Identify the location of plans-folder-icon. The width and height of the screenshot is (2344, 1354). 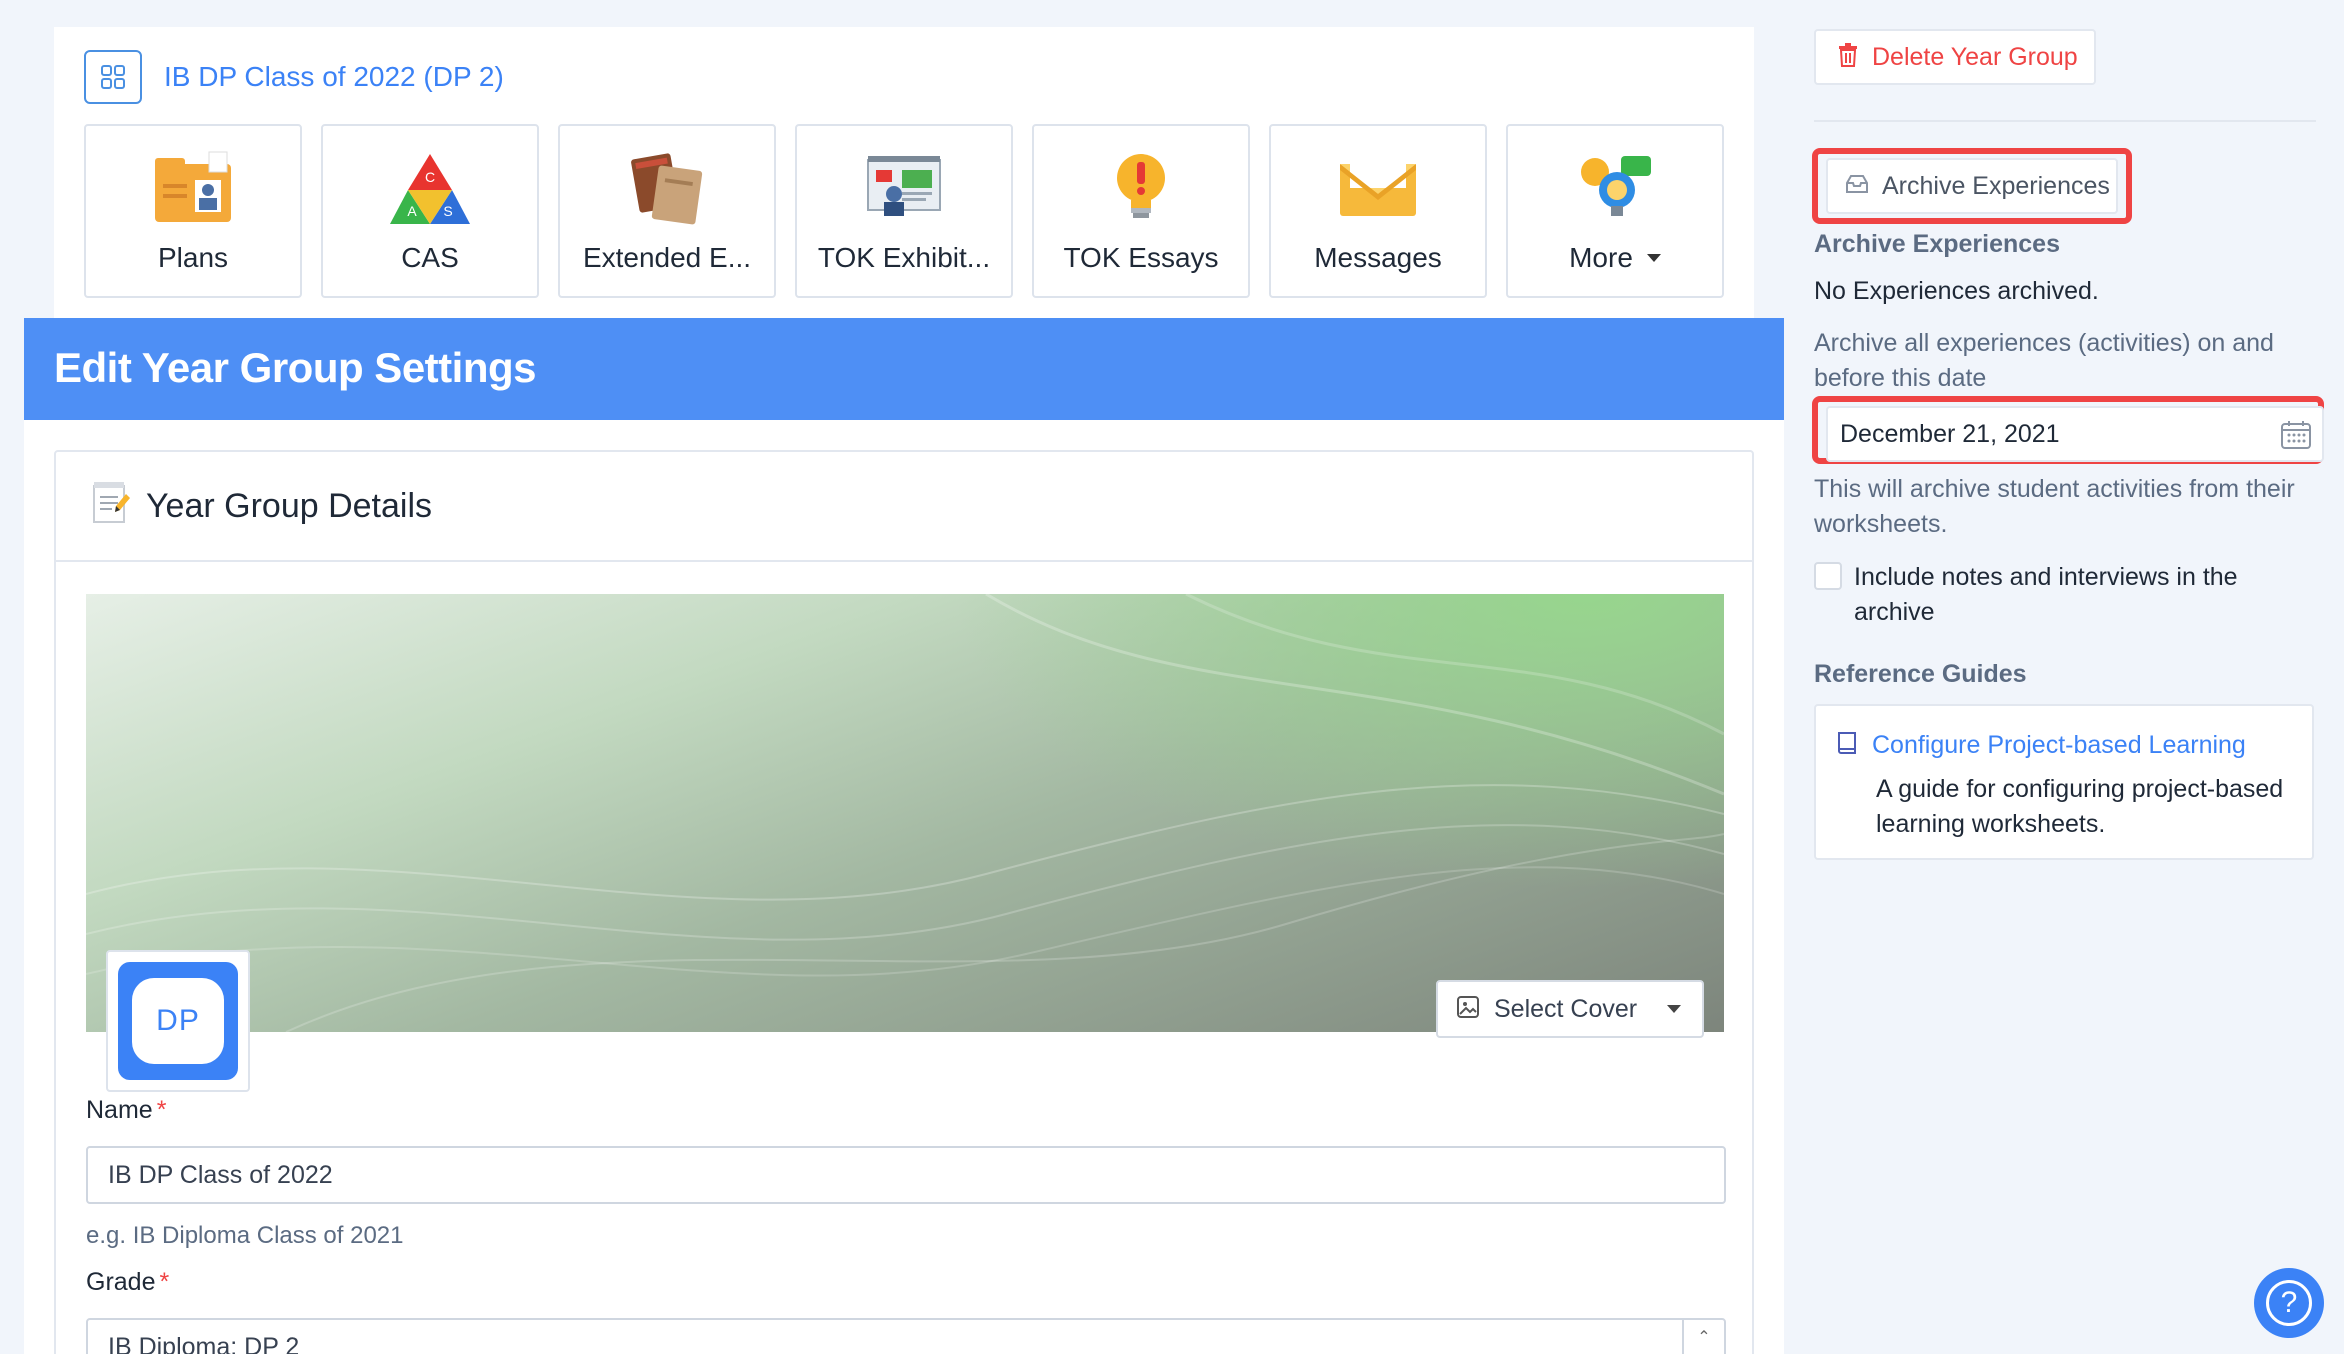
(193, 188).